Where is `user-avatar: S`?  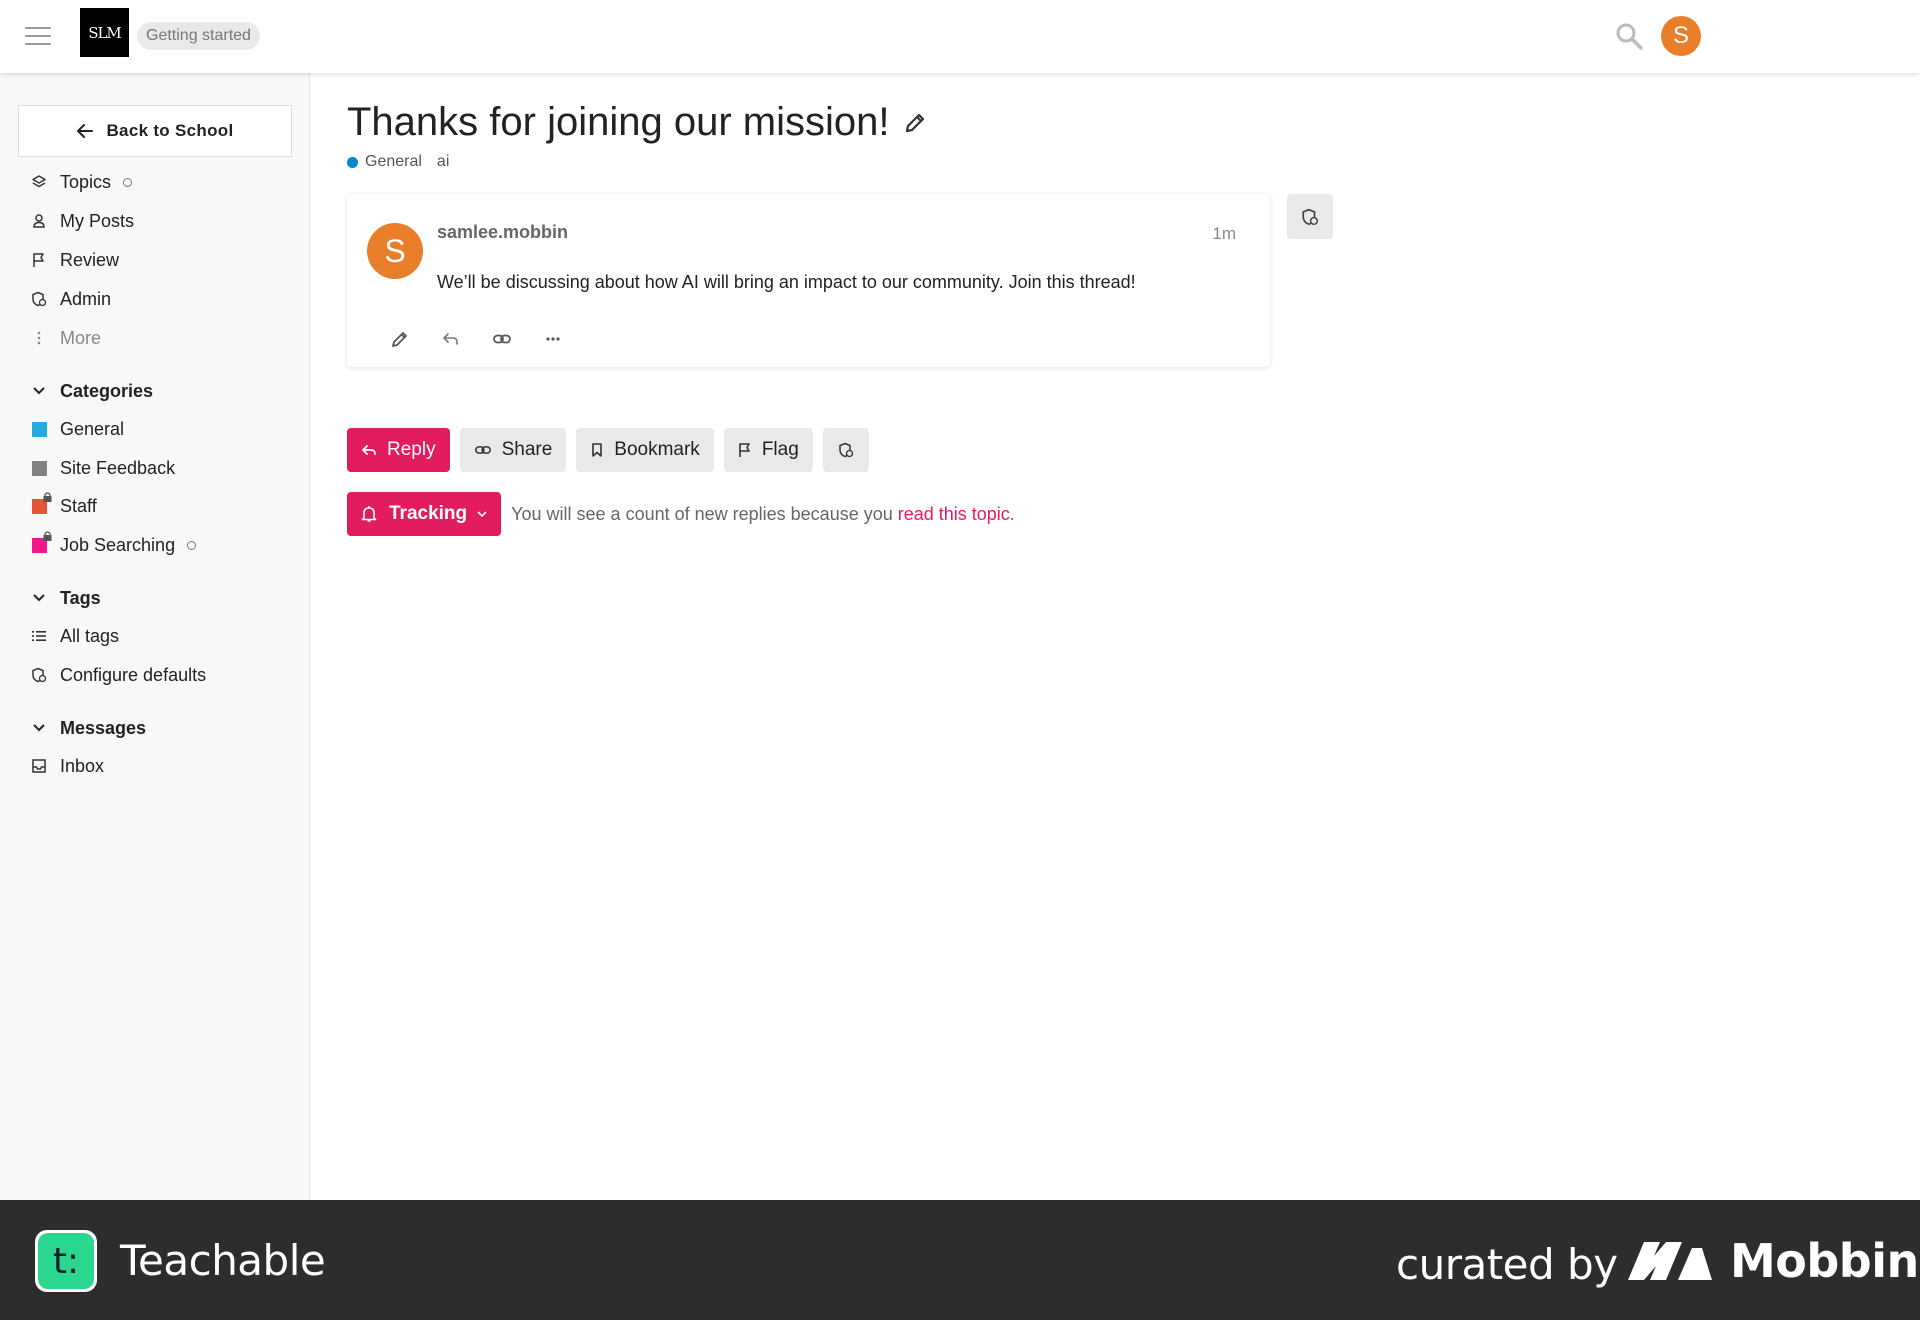 user-avatar: S is located at coordinates (1681, 36).